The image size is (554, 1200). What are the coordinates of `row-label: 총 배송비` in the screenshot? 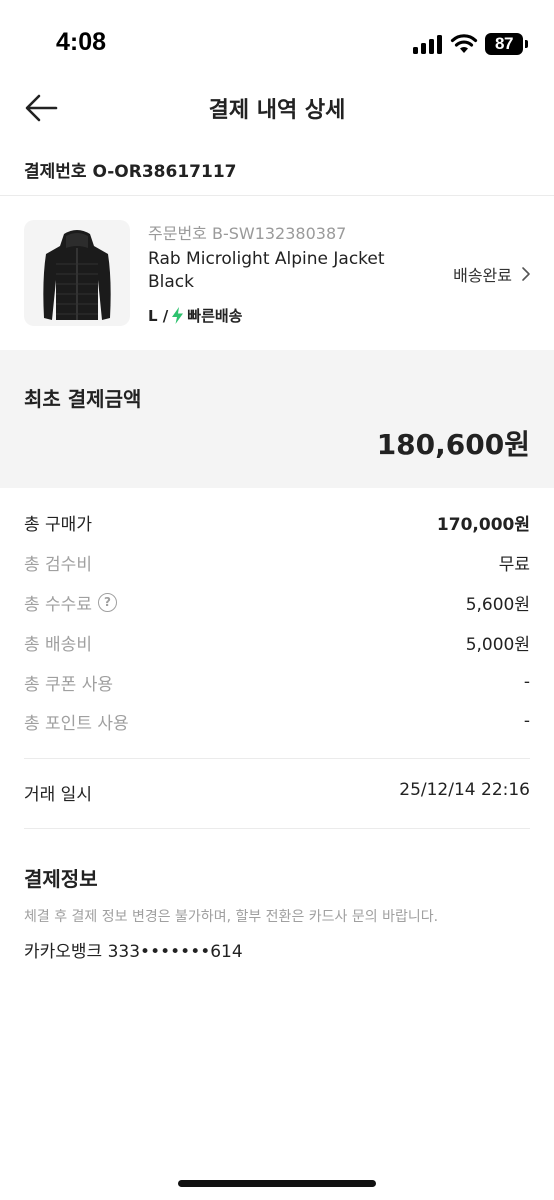 It's located at (58, 644).